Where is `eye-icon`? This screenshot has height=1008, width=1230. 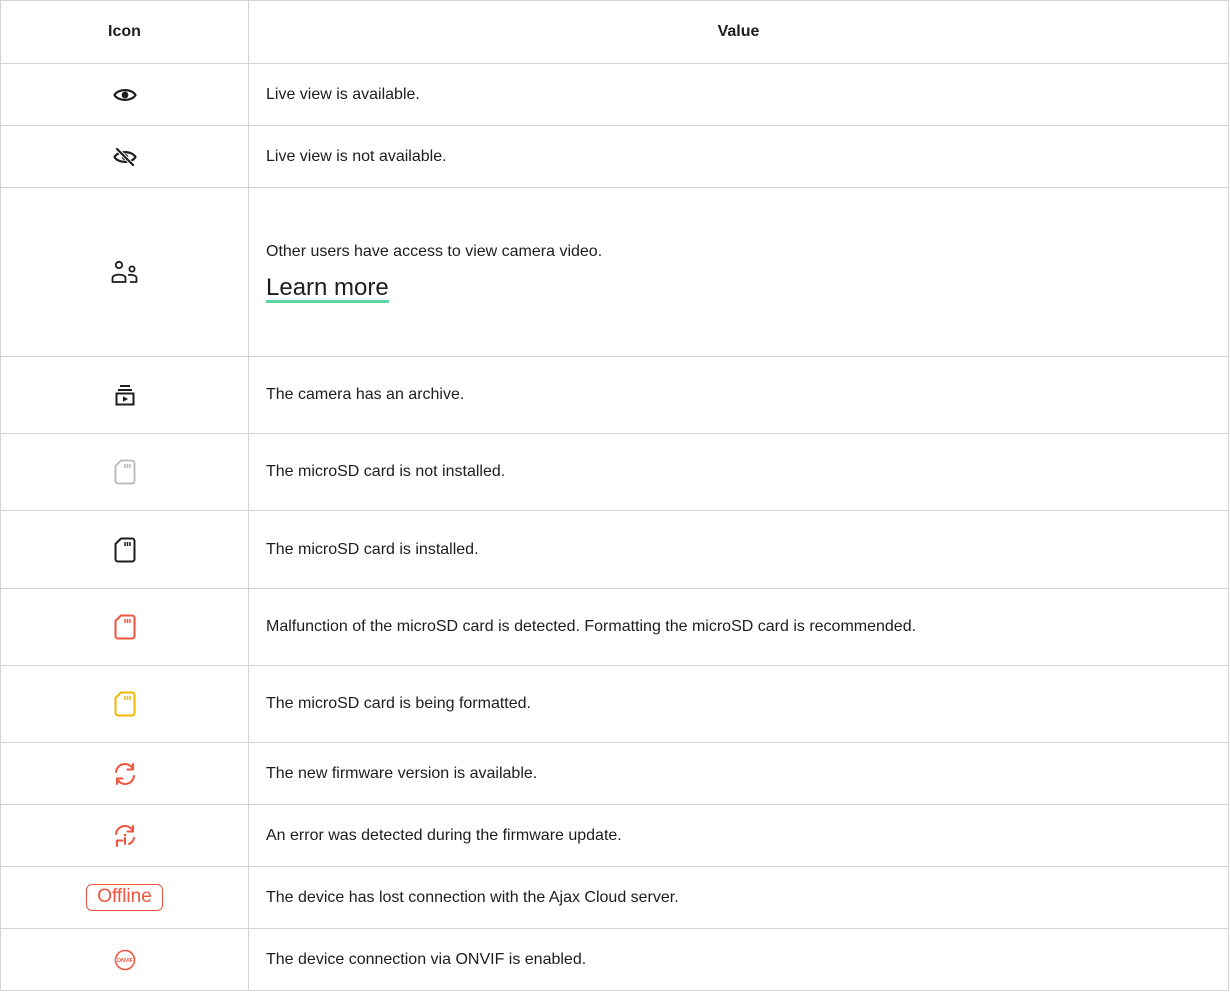 eye-icon is located at coordinates (125, 95).